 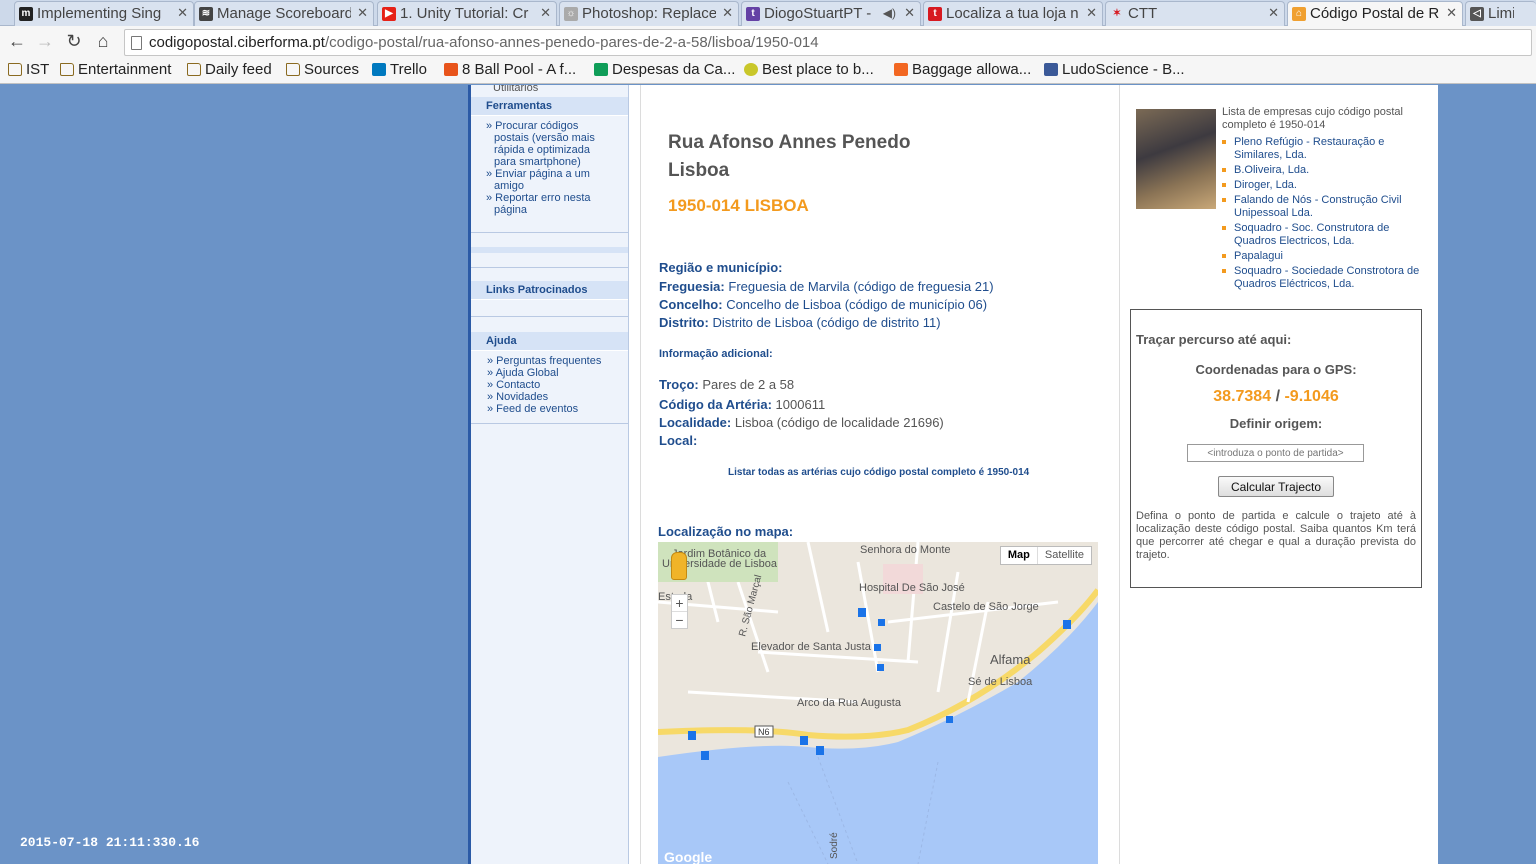 I want to click on timestamp-overlay: 2015-07-18 21:11:330.16, so click(x=110, y=842).